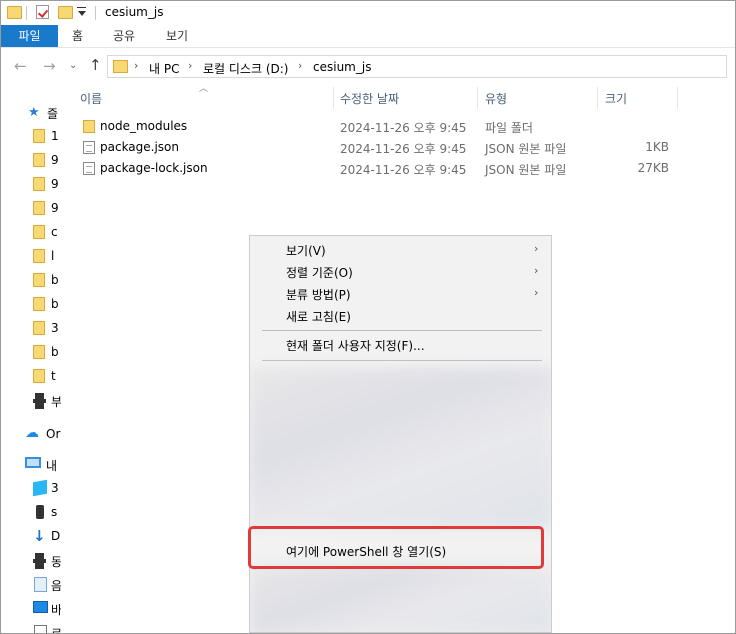 Image resolution: width=736 pixels, height=634 pixels. Describe the element at coordinates (342, 67) in the screenshot. I see `breadcrumb-cesium-js: cesium_js` at that location.